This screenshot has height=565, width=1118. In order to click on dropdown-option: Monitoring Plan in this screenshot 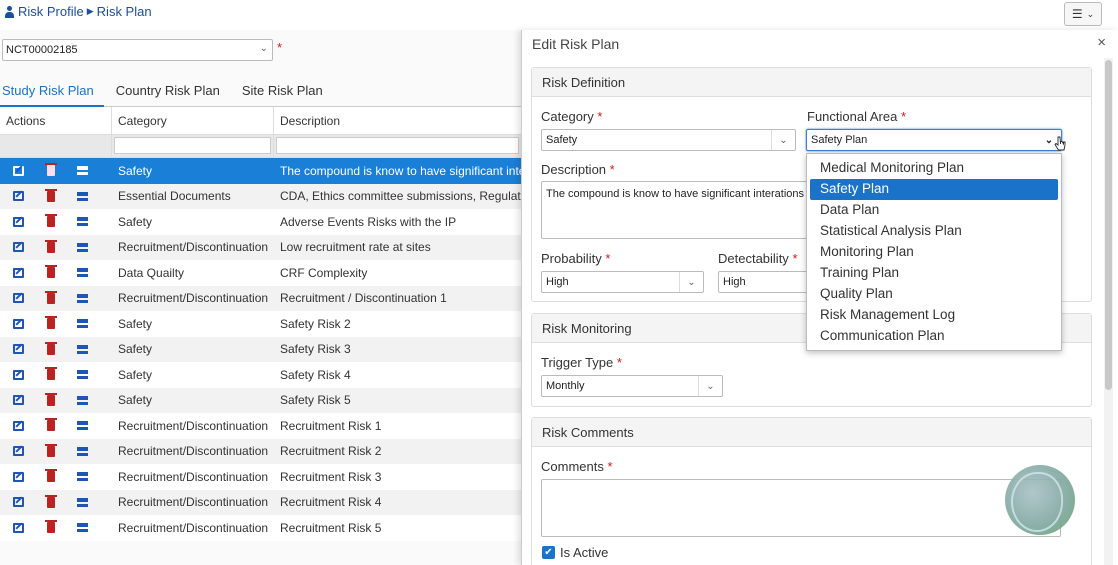, I will do `click(934, 252)`.